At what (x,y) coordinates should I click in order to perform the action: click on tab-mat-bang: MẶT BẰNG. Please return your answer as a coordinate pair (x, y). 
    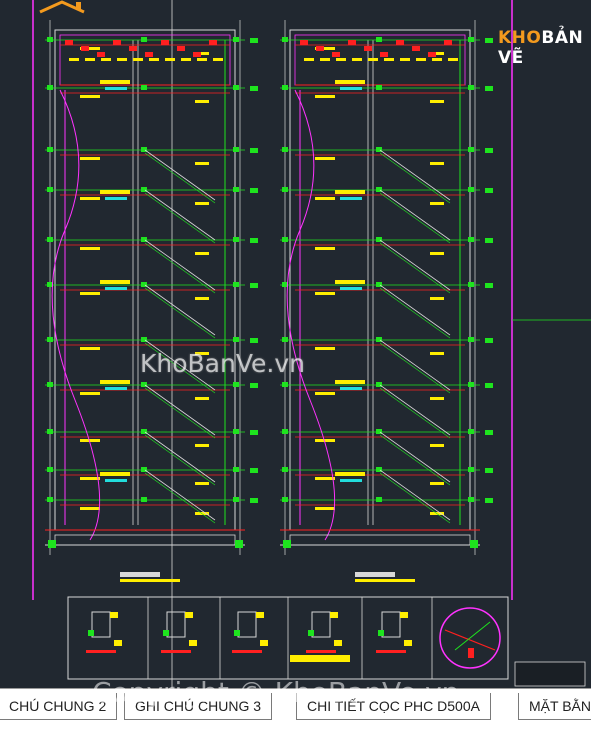
    Looking at the image, I should click on (554, 706).